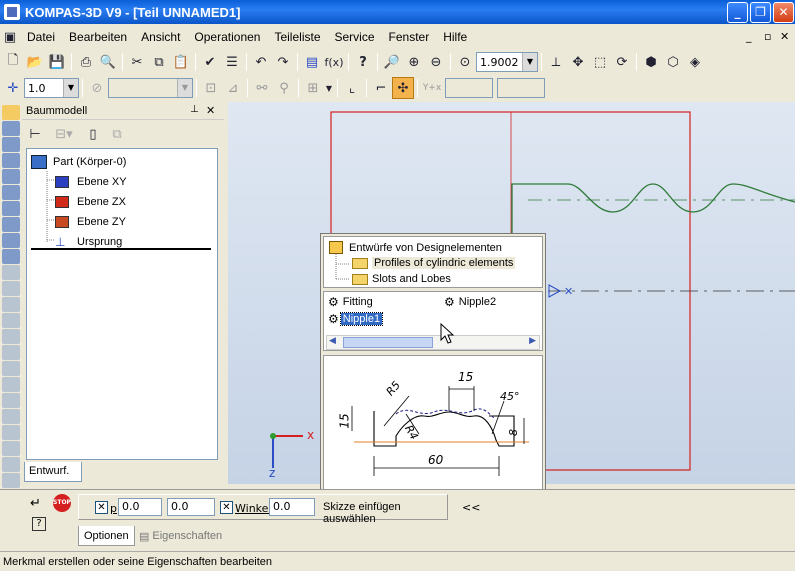 The height and width of the screenshot is (571, 795). I want to click on library-root: Entwürfe von Designelementen, so click(415, 247).